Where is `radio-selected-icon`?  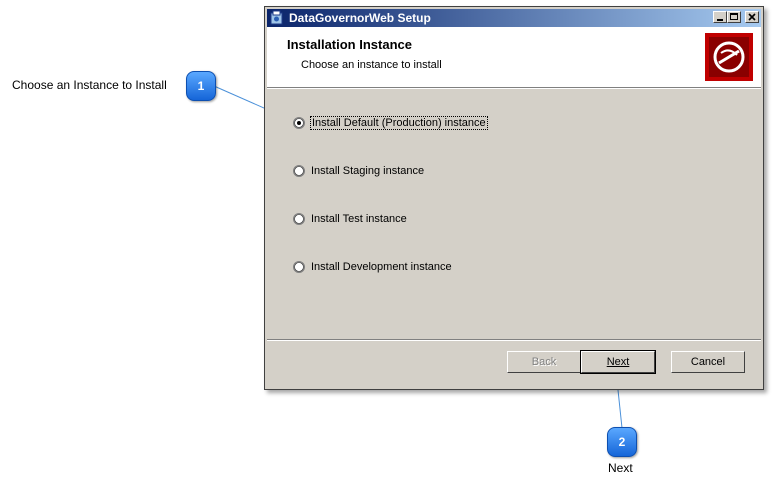
radio-selected-icon is located at coordinates (299, 123).